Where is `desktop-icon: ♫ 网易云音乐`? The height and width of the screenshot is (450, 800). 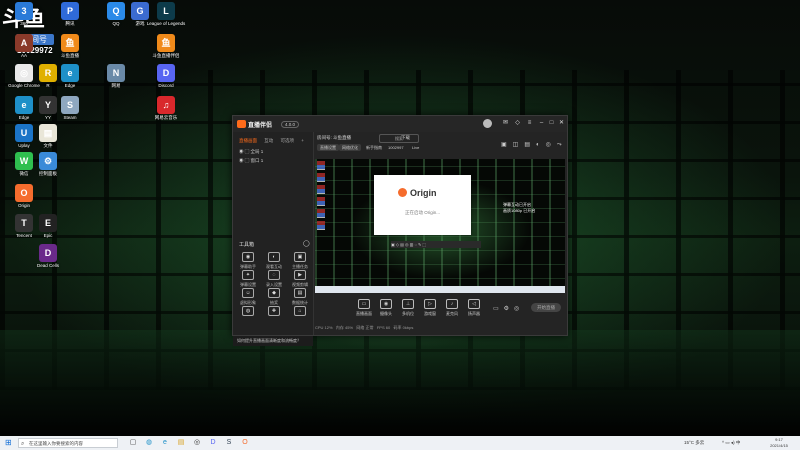 desktop-icon: ♫ 网易云音乐 is located at coordinates (166, 108).